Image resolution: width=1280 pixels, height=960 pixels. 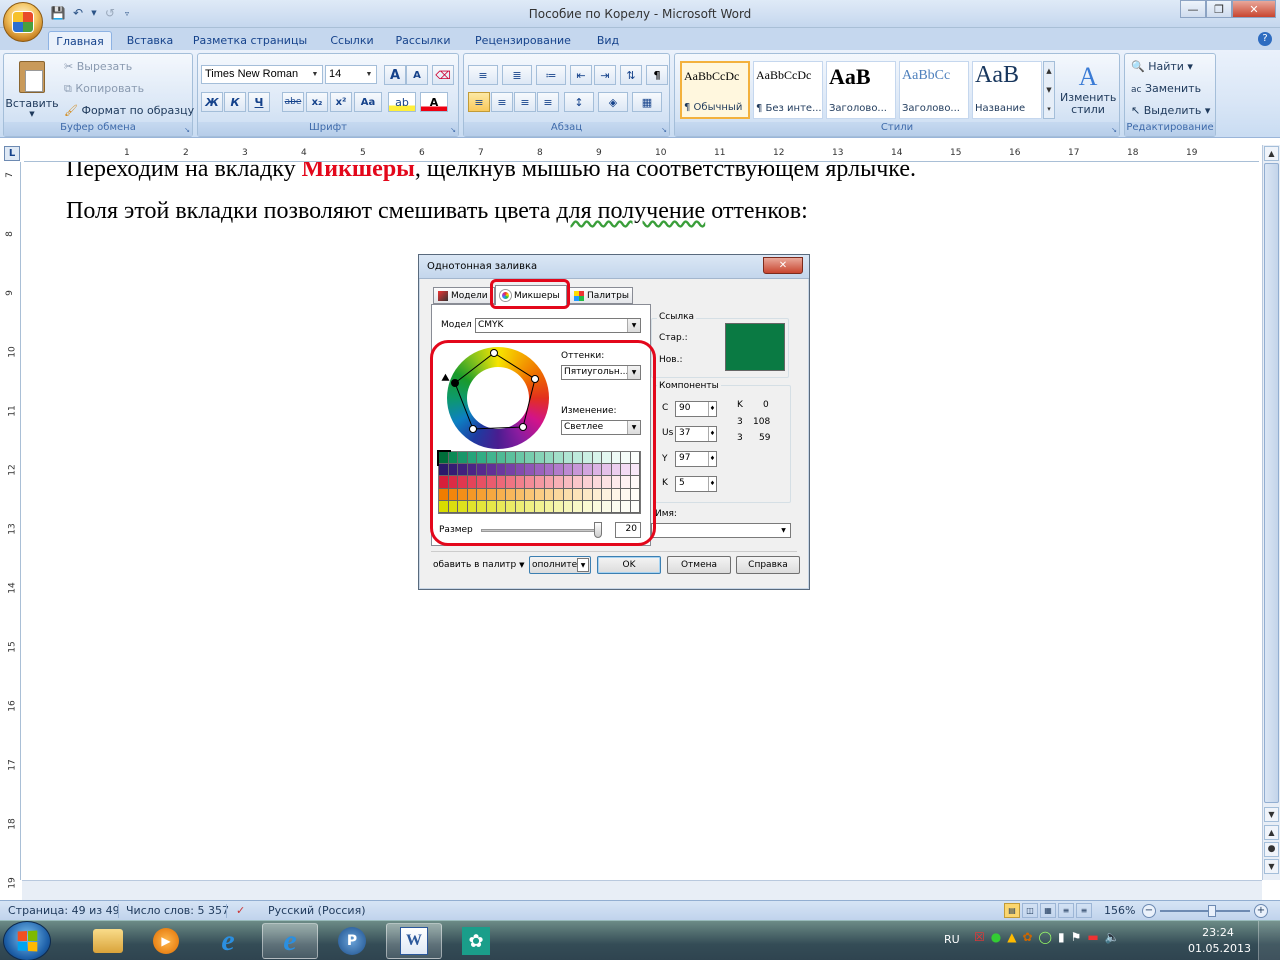 What do you see at coordinates (579, 102) in the screenshot?
I see `line-spacing-icon: ↕` at bounding box center [579, 102].